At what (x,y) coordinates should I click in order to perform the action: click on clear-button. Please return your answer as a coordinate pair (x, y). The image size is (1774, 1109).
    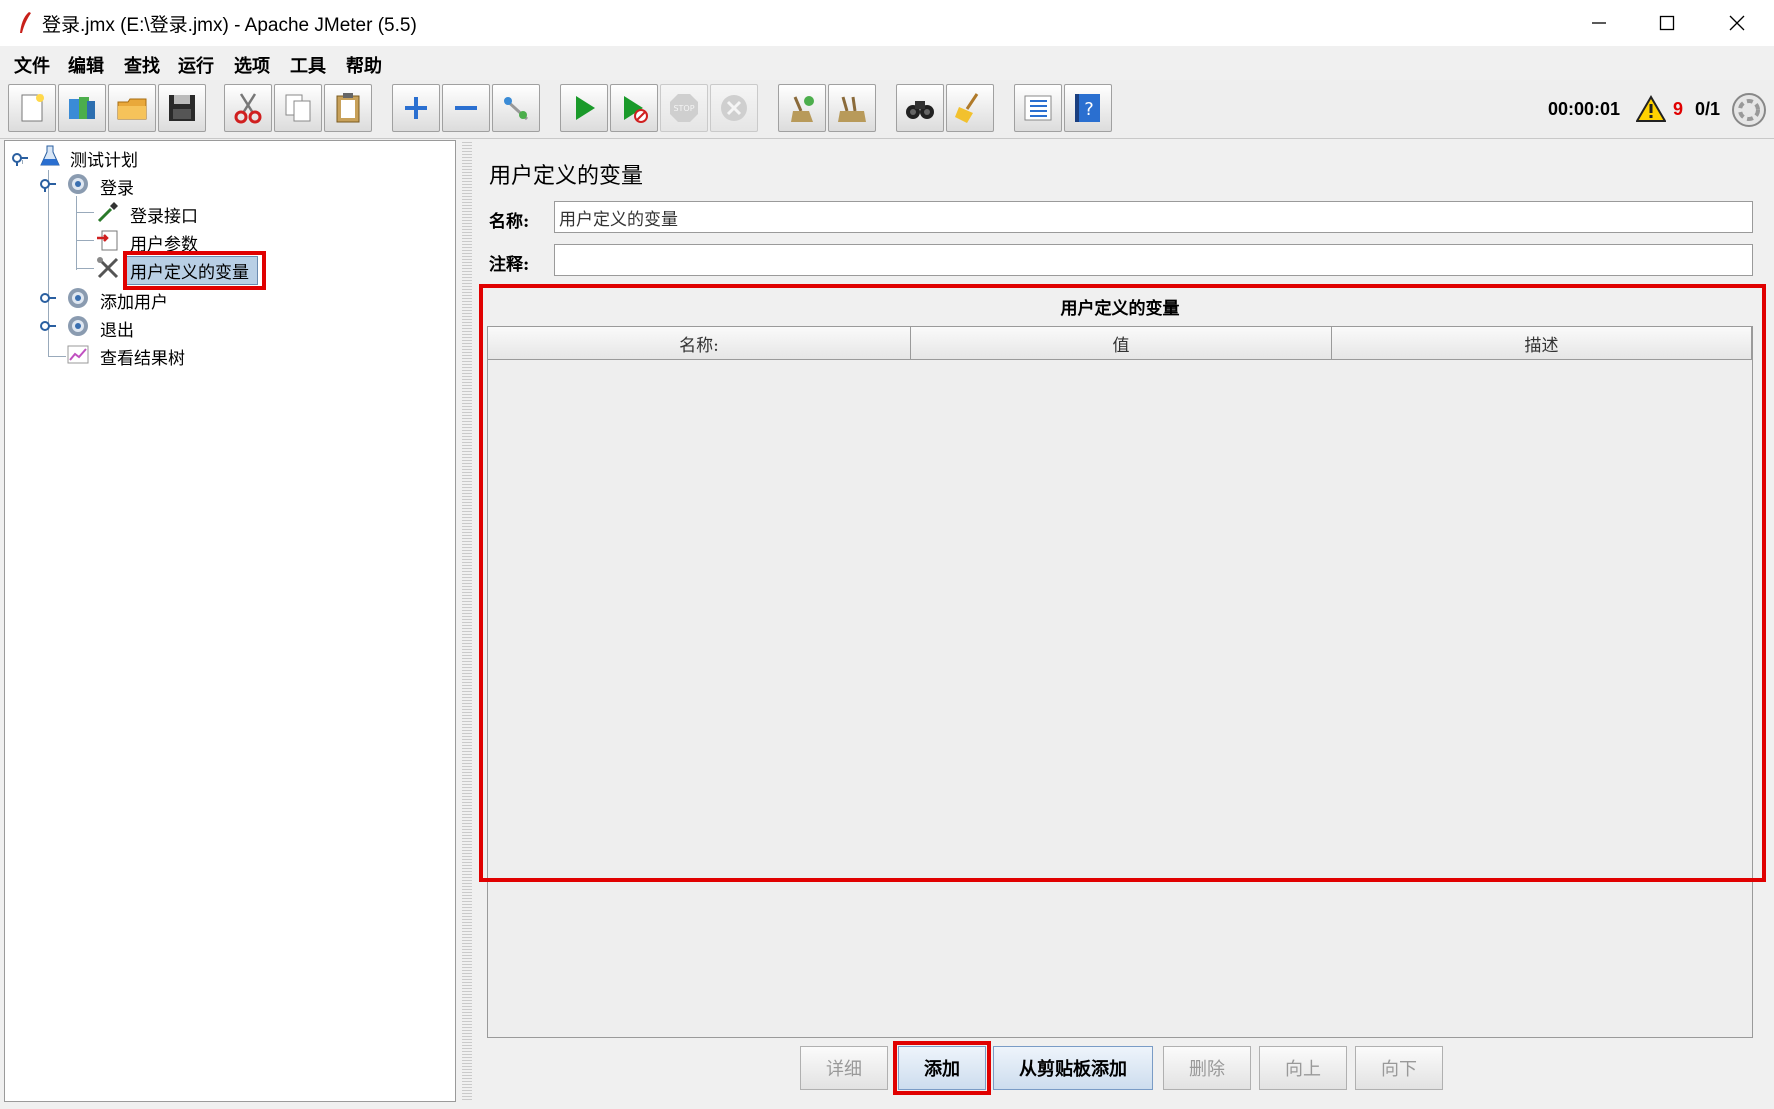
    Looking at the image, I should click on (802, 108).